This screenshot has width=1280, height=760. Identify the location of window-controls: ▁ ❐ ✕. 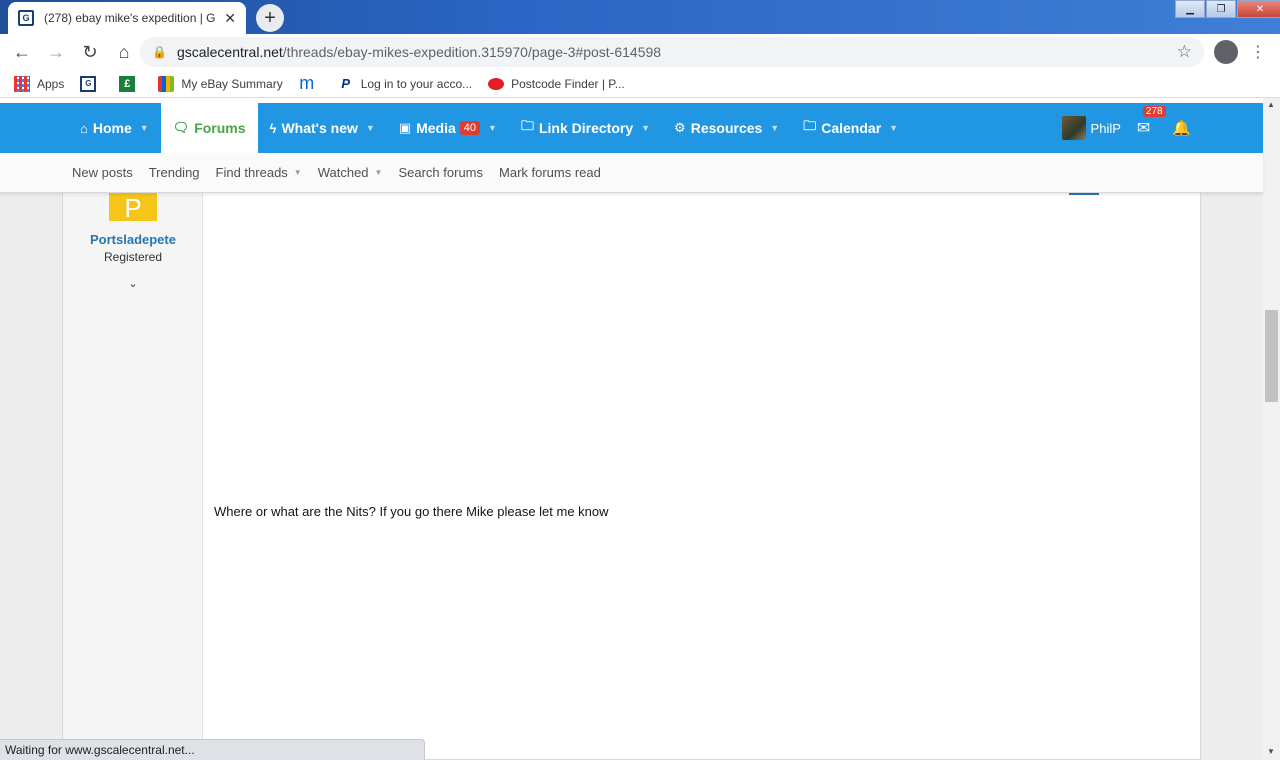
(1227, 9).